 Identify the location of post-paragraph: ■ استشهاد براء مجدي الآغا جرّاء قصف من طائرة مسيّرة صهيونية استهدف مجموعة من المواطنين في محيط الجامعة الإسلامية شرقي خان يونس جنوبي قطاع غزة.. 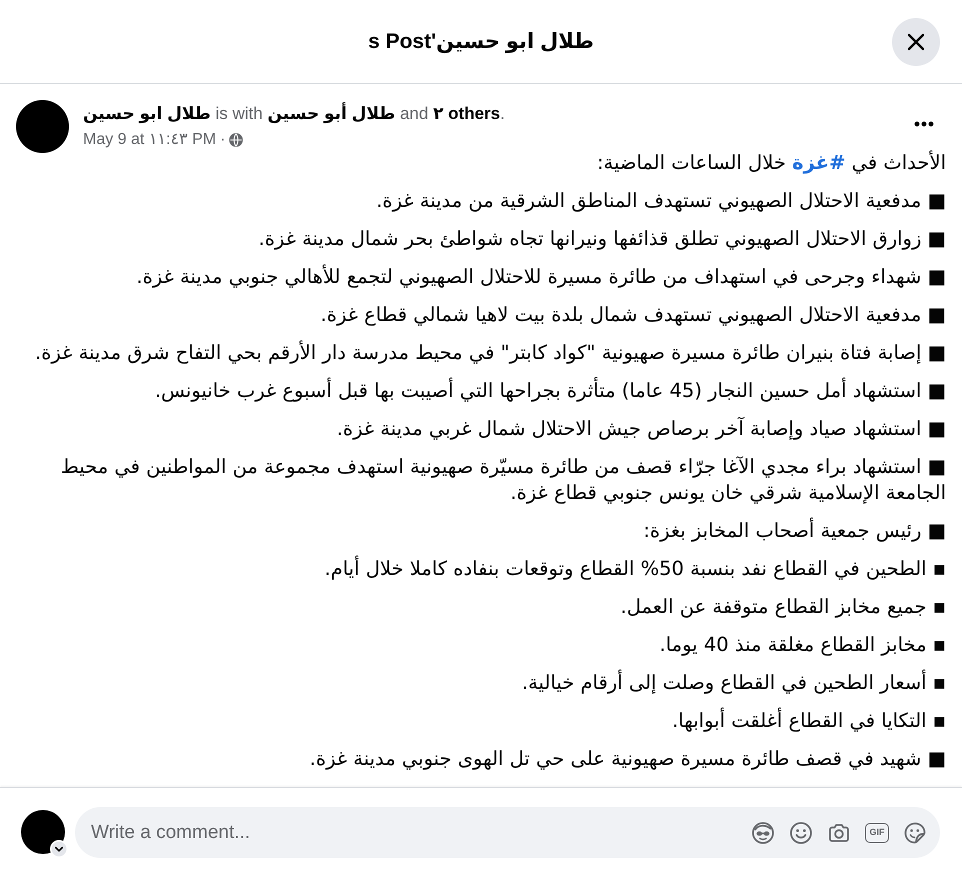
(503, 480).